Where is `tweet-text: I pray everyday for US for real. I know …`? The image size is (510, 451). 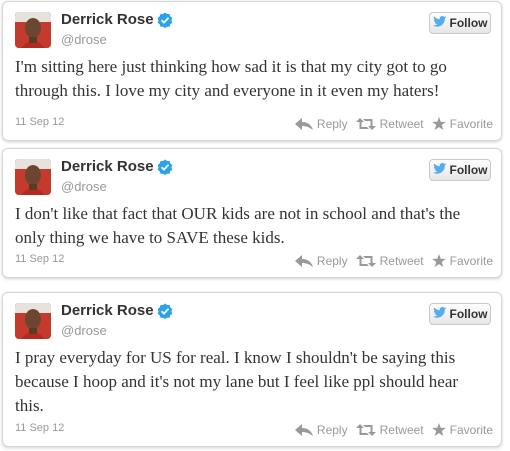
tweet-text: I pray everyday for US for real. I know … is located at coordinates (237, 381).